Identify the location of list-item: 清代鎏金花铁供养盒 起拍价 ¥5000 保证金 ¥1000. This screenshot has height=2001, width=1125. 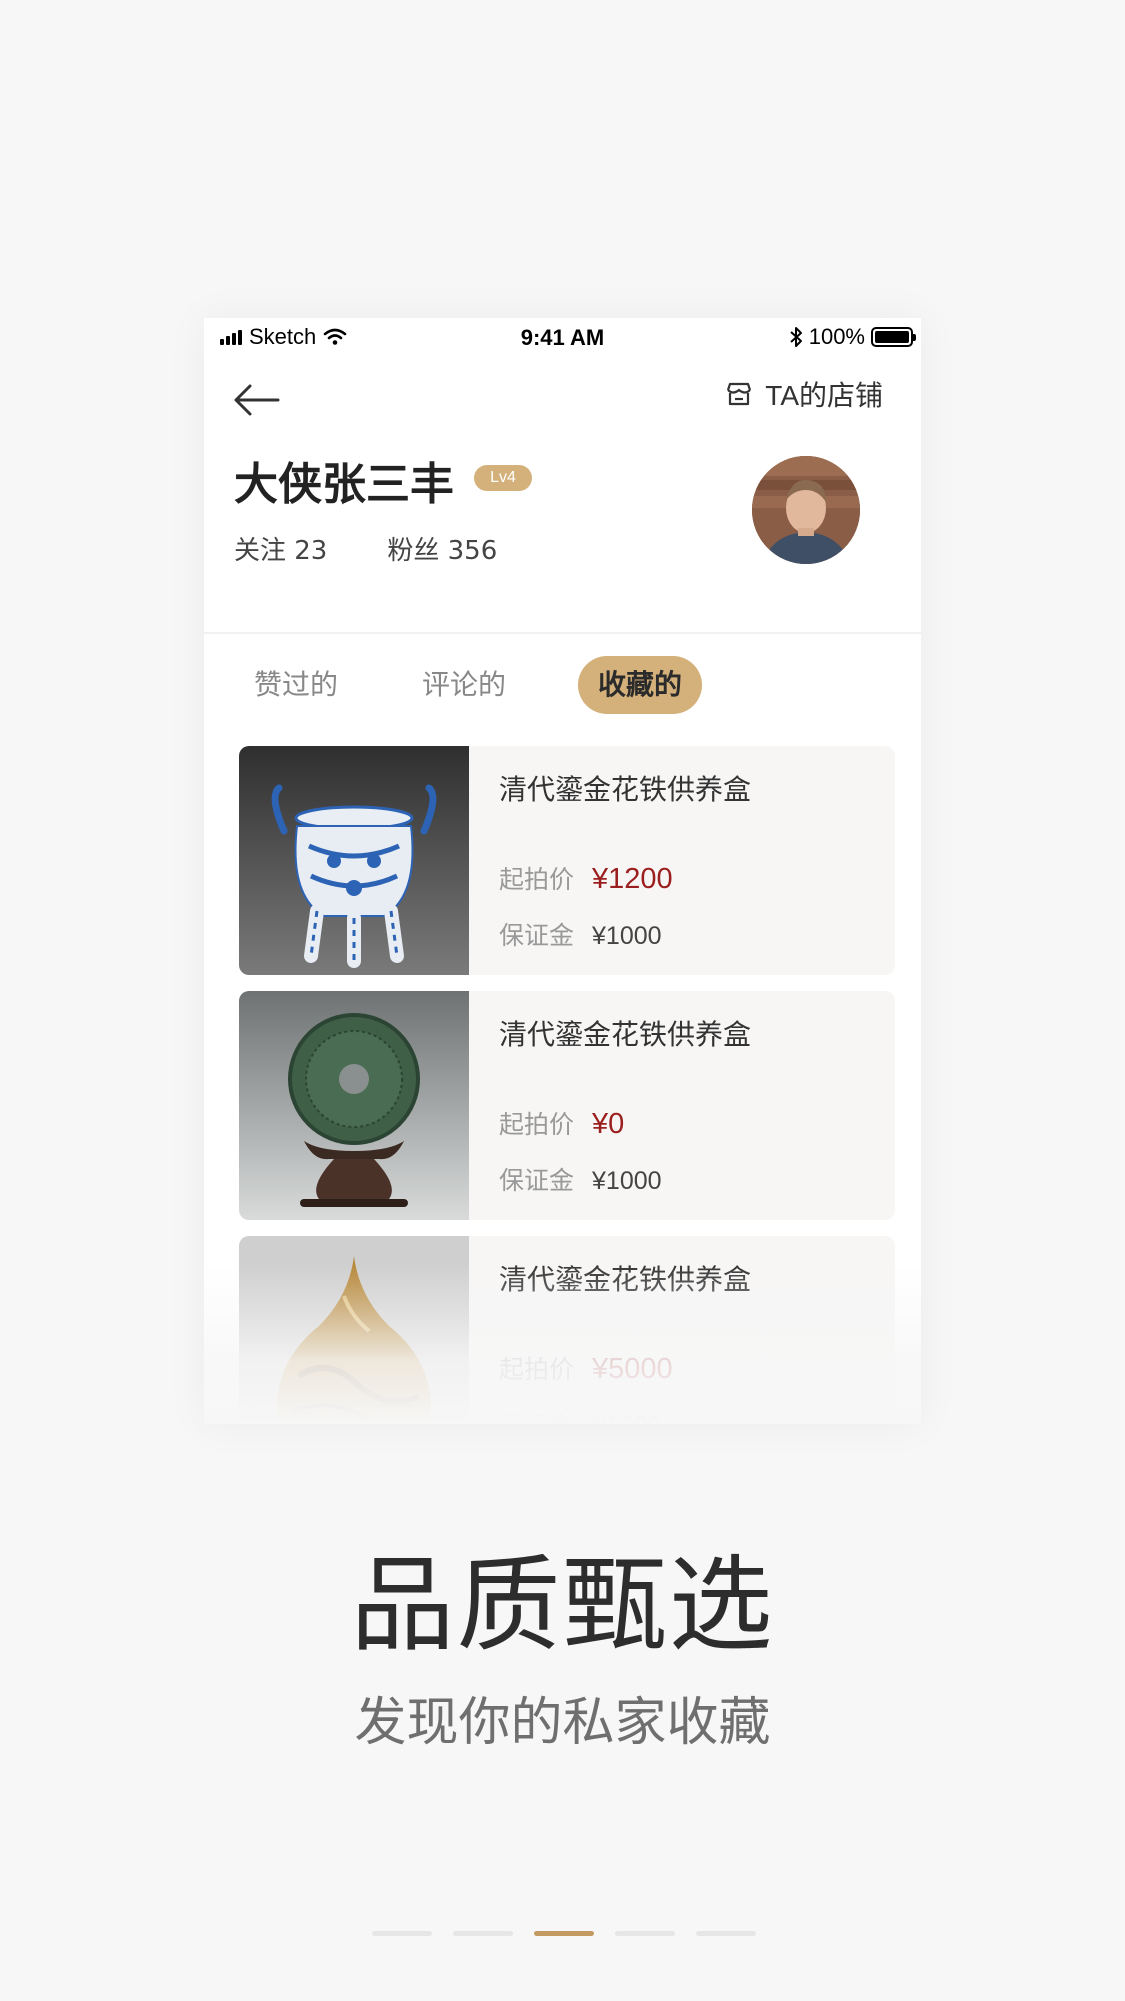
(567, 1330).